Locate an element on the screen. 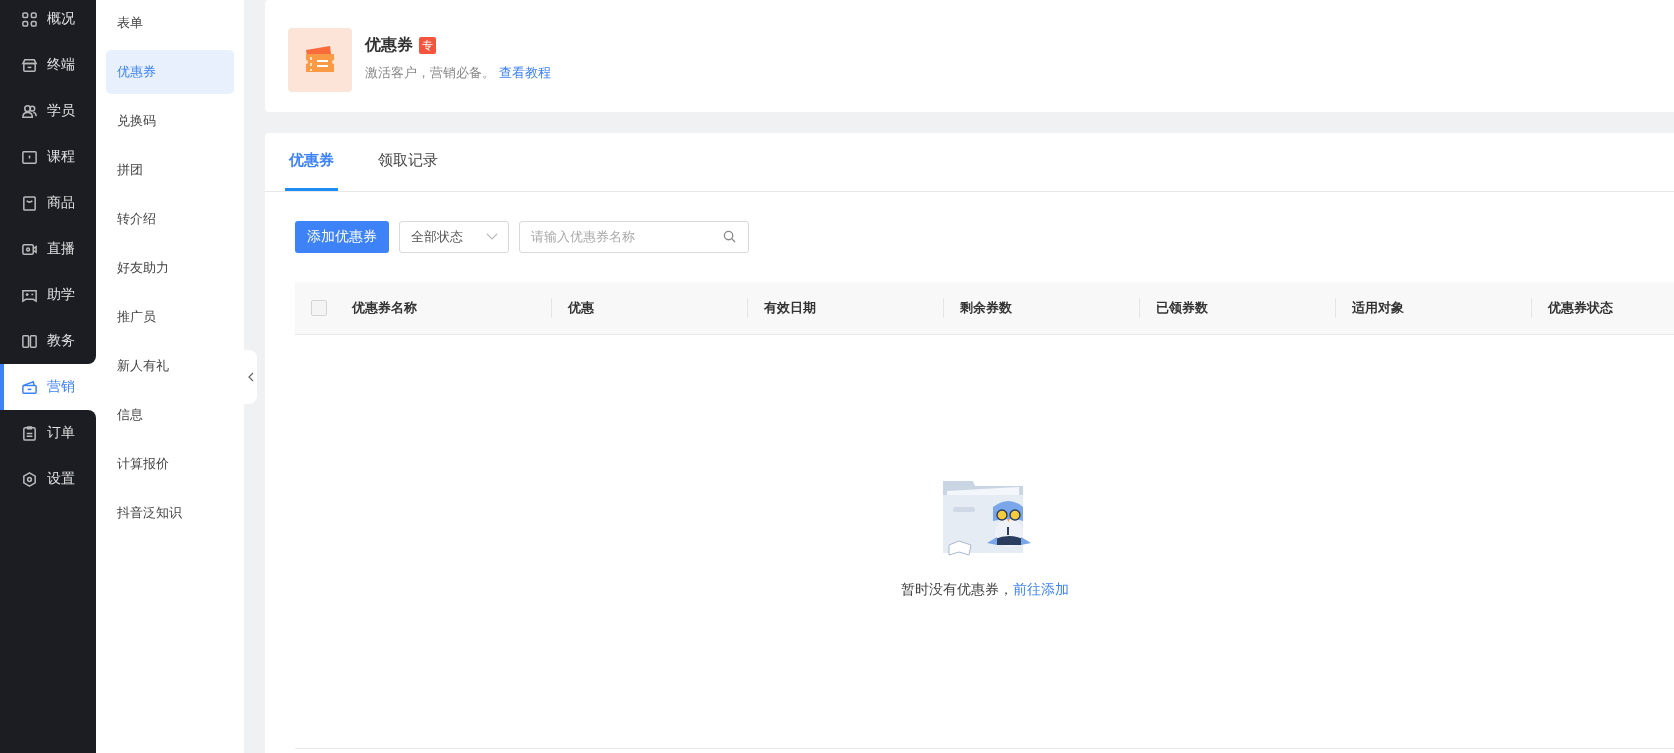  users-icon is located at coordinates (29, 111).